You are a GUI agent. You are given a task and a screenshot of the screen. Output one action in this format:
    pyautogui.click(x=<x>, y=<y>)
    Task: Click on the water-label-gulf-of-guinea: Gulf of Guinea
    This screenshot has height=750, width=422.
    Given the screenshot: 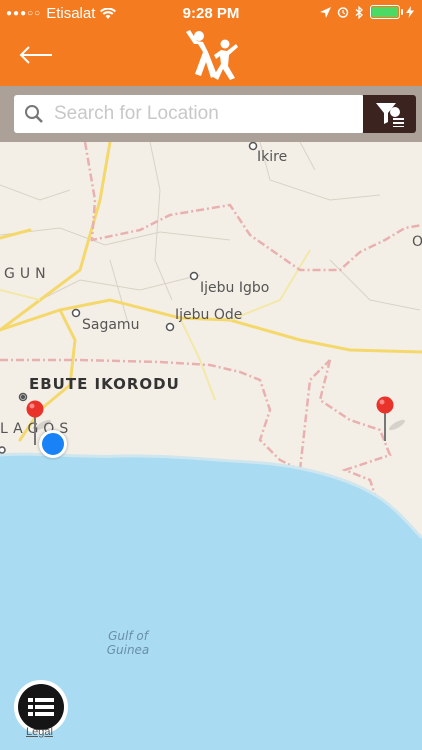 What is the action you would take?
    pyautogui.click(x=128, y=643)
    